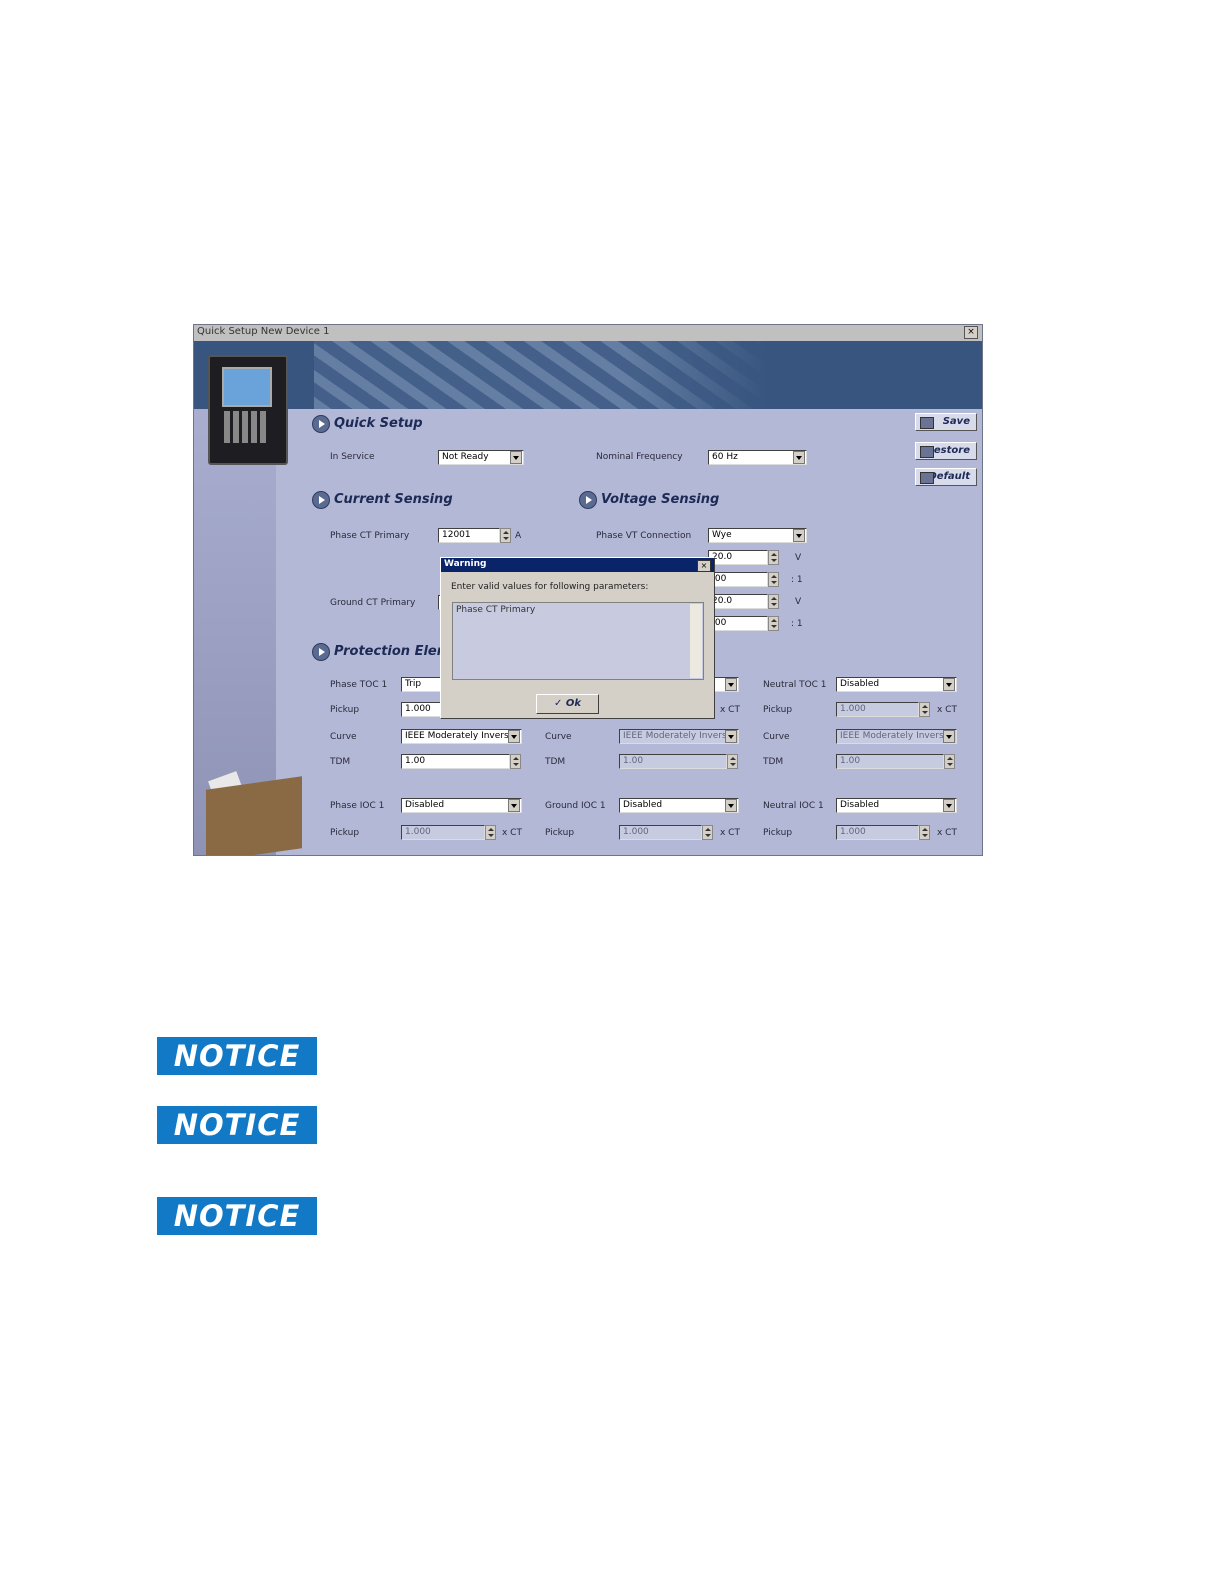 This screenshot has height=1584, width=1224. What do you see at coordinates (461, 736) in the screenshot?
I see `phase-curve-select: IEEE Moderately Inverse` at bounding box center [461, 736].